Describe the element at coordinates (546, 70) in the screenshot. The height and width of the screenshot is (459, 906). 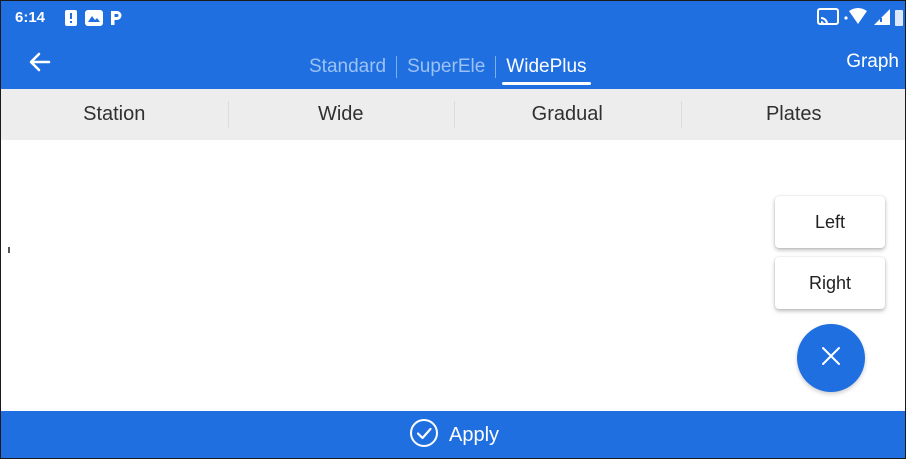
I see `tab-wideplus: WidePlus` at that location.